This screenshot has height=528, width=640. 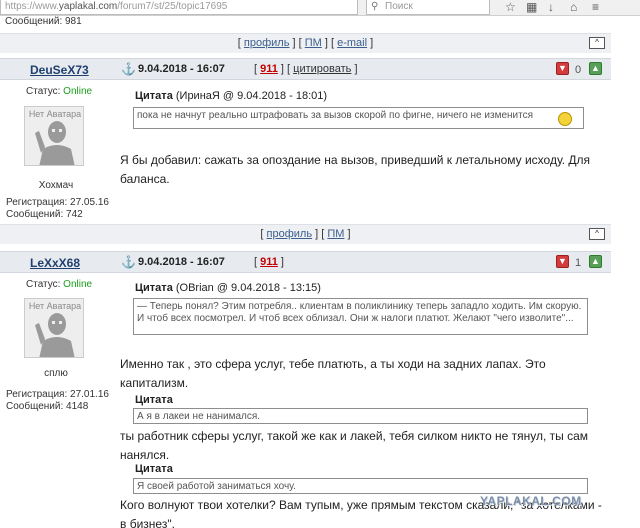 I want to click on post-links-bar: [ профиль ] [ ПМ ] ^, so click(x=305, y=234).